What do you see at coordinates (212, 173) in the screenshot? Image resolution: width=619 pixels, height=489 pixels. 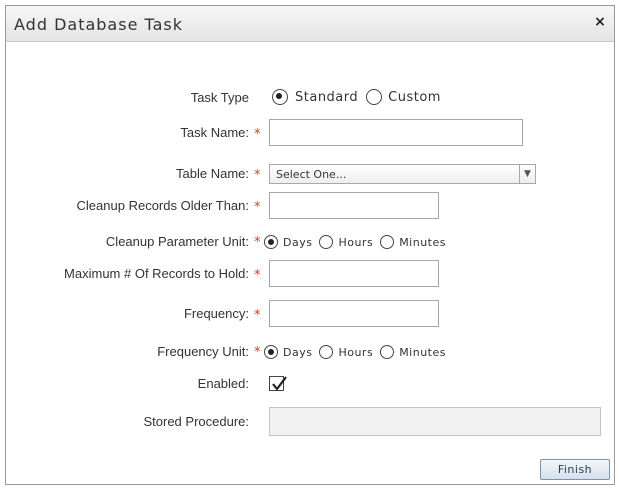 I see `table-name-label: Table Name:` at bounding box center [212, 173].